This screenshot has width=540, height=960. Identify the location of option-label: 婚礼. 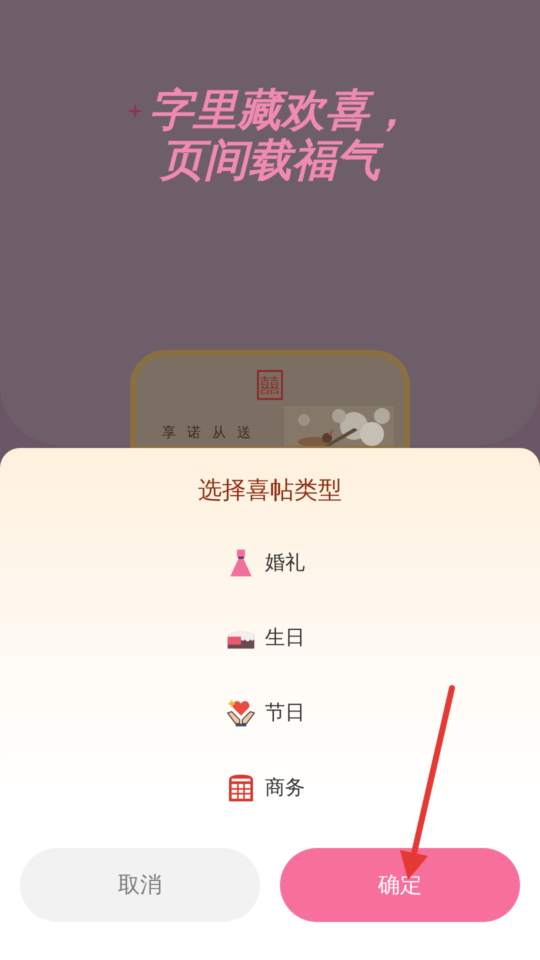
(285, 562).